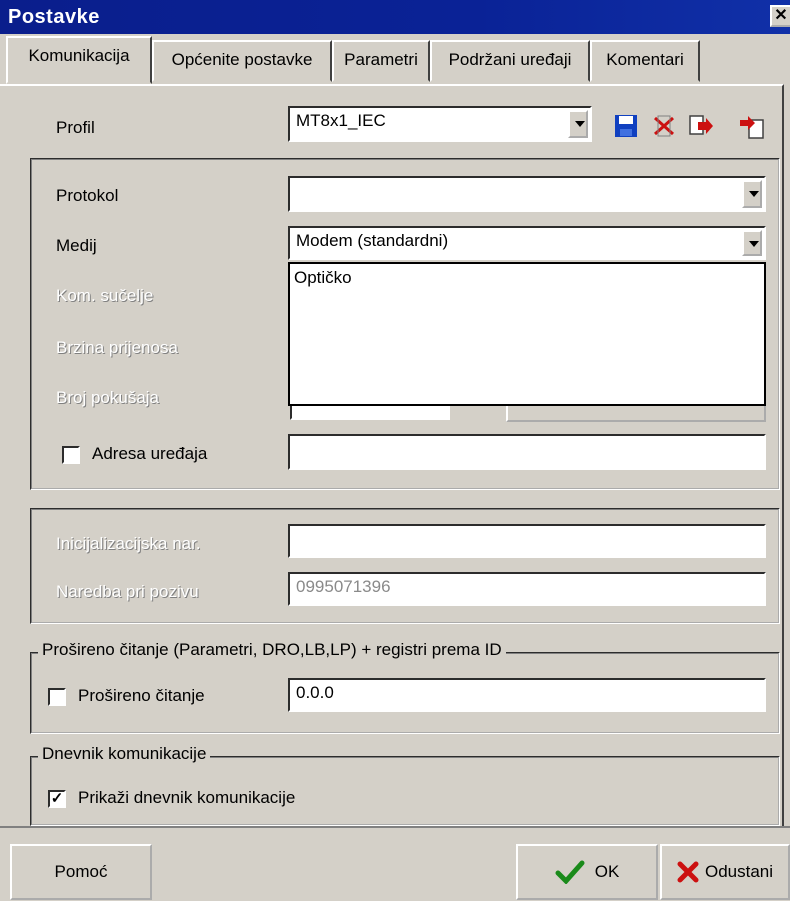 This screenshot has height=901, width=790. Describe the element at coordinates (75, 127) in the screenshot. I see `profile-label: Profil` at that location.